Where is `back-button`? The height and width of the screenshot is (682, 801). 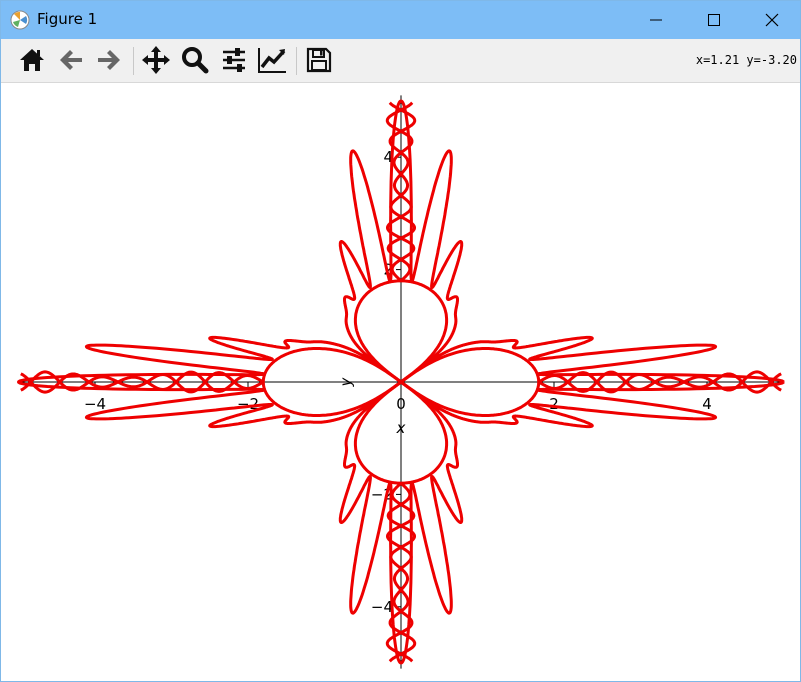
back-button is located at coordinates (71, 60).